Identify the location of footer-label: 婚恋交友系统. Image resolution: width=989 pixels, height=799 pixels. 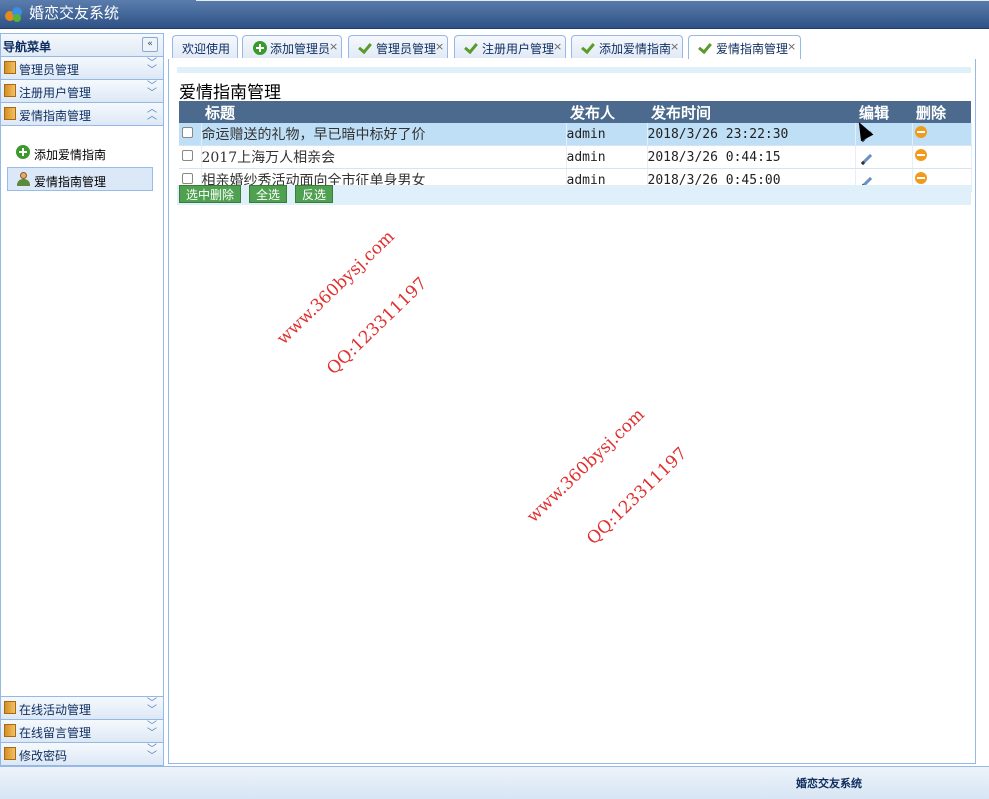
(829, 783).